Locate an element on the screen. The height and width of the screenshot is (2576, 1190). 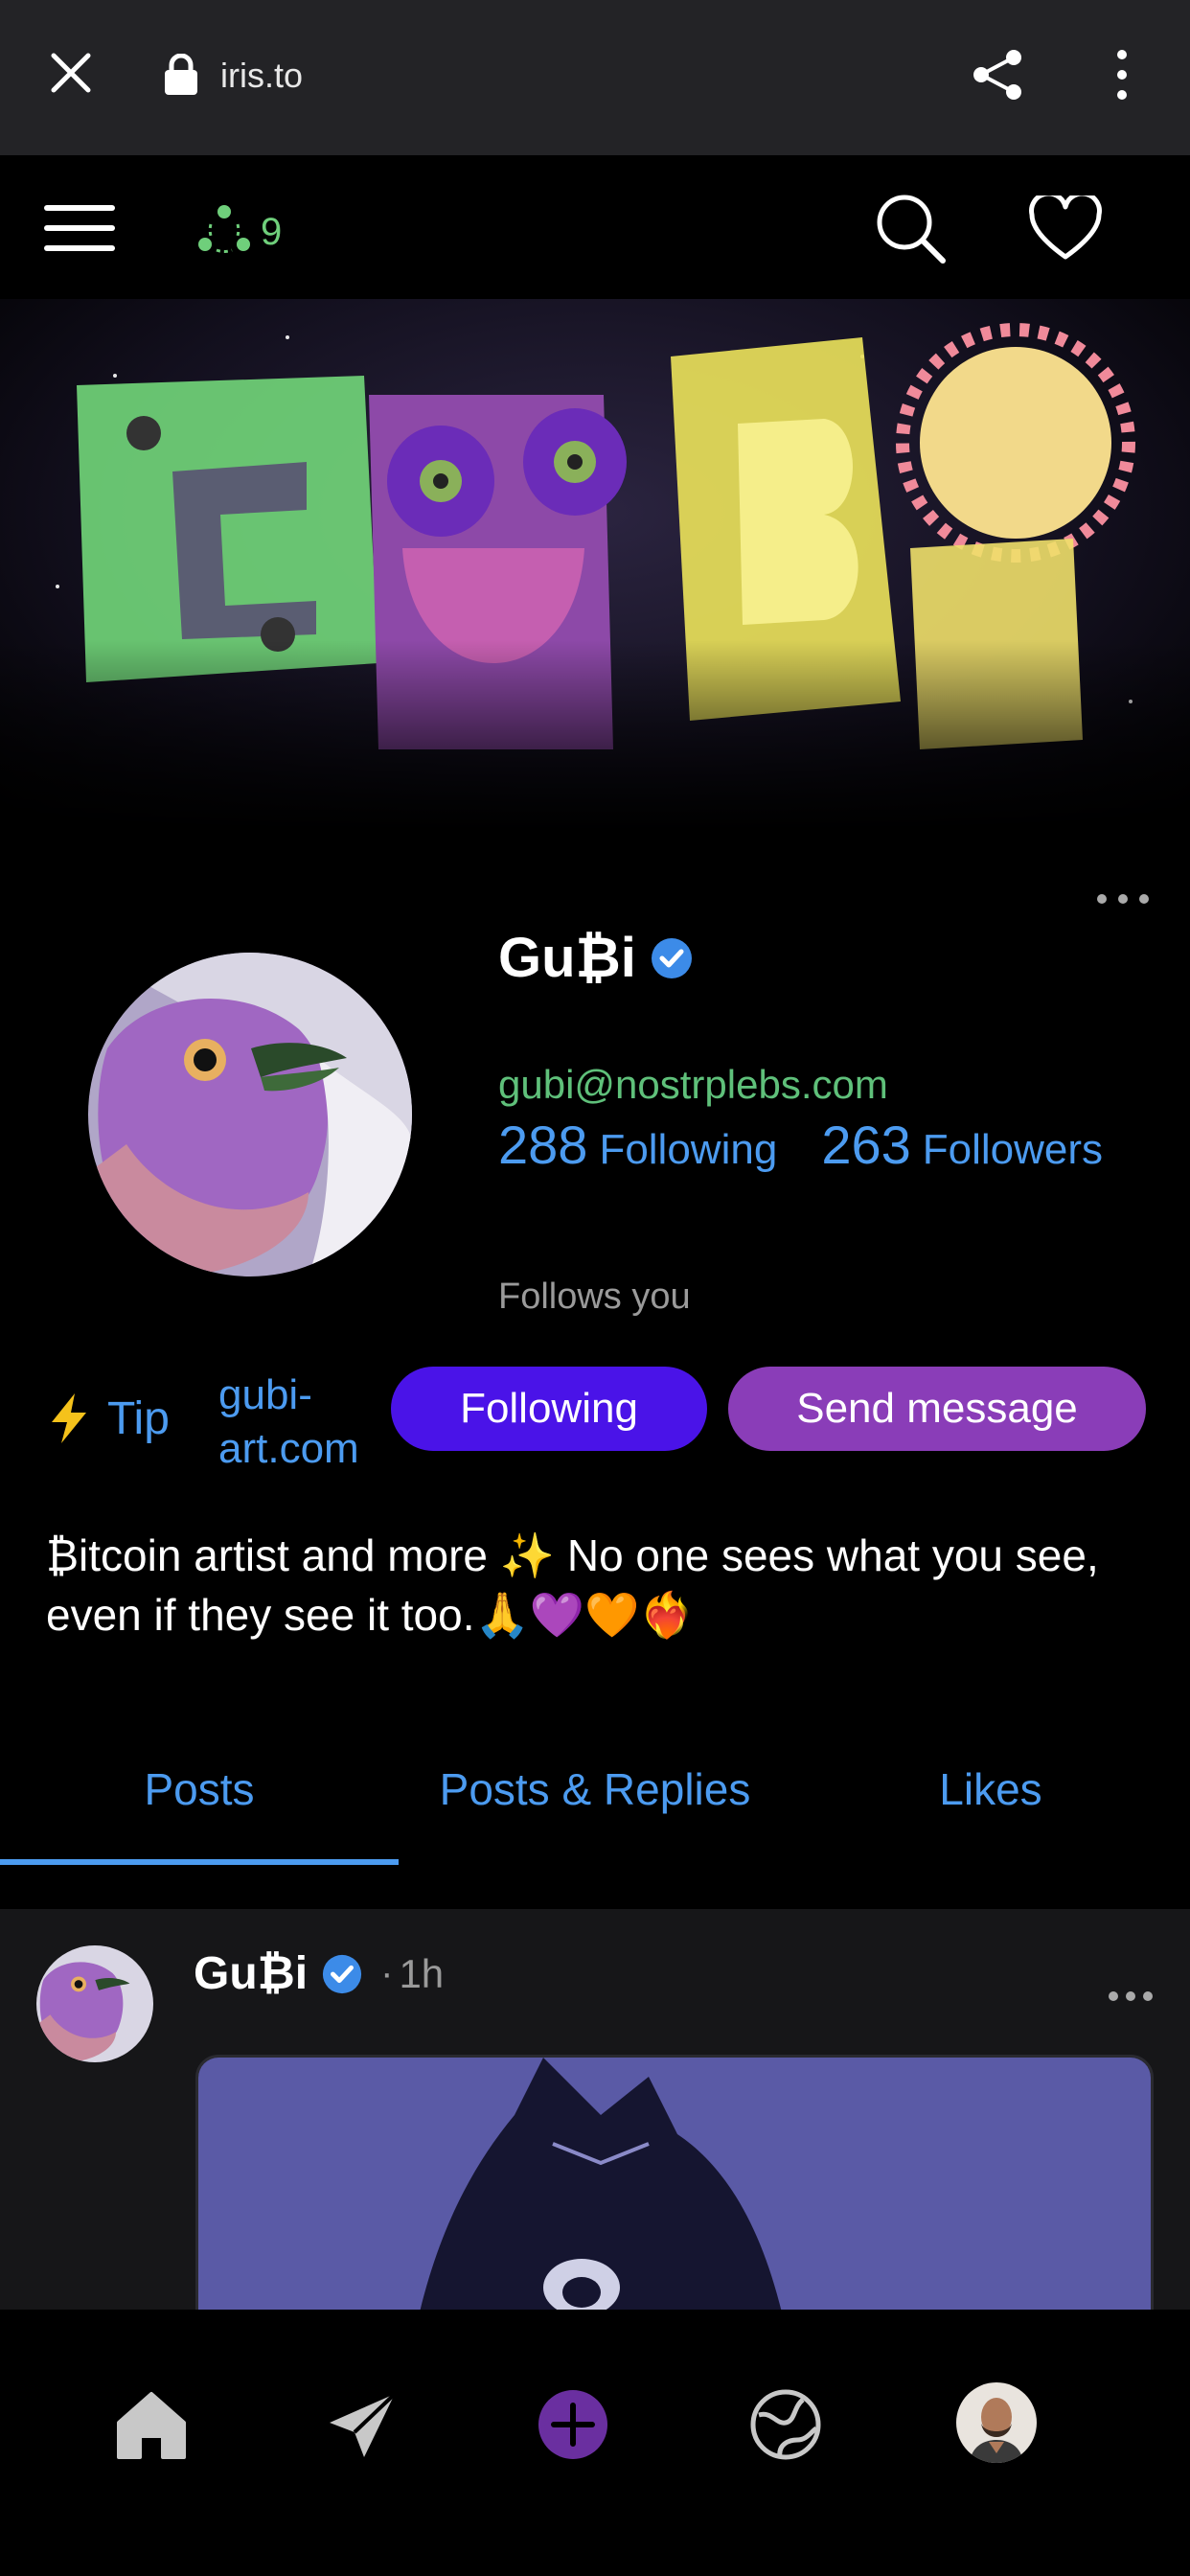
browser-bar: iris.to is located at coordinates (595, 77).